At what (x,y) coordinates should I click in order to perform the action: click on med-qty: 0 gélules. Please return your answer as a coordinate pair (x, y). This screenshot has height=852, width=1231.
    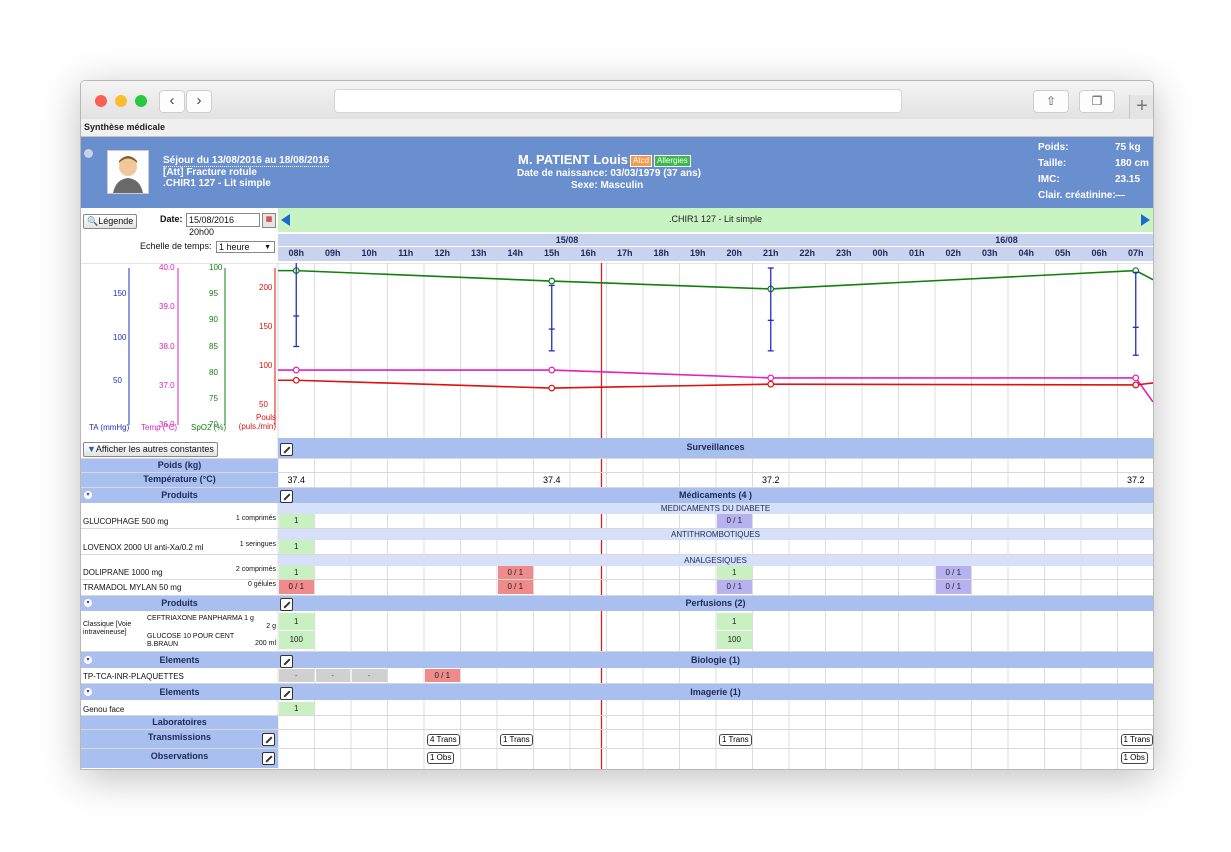
    Looking at the image, I should click on (261, 584).